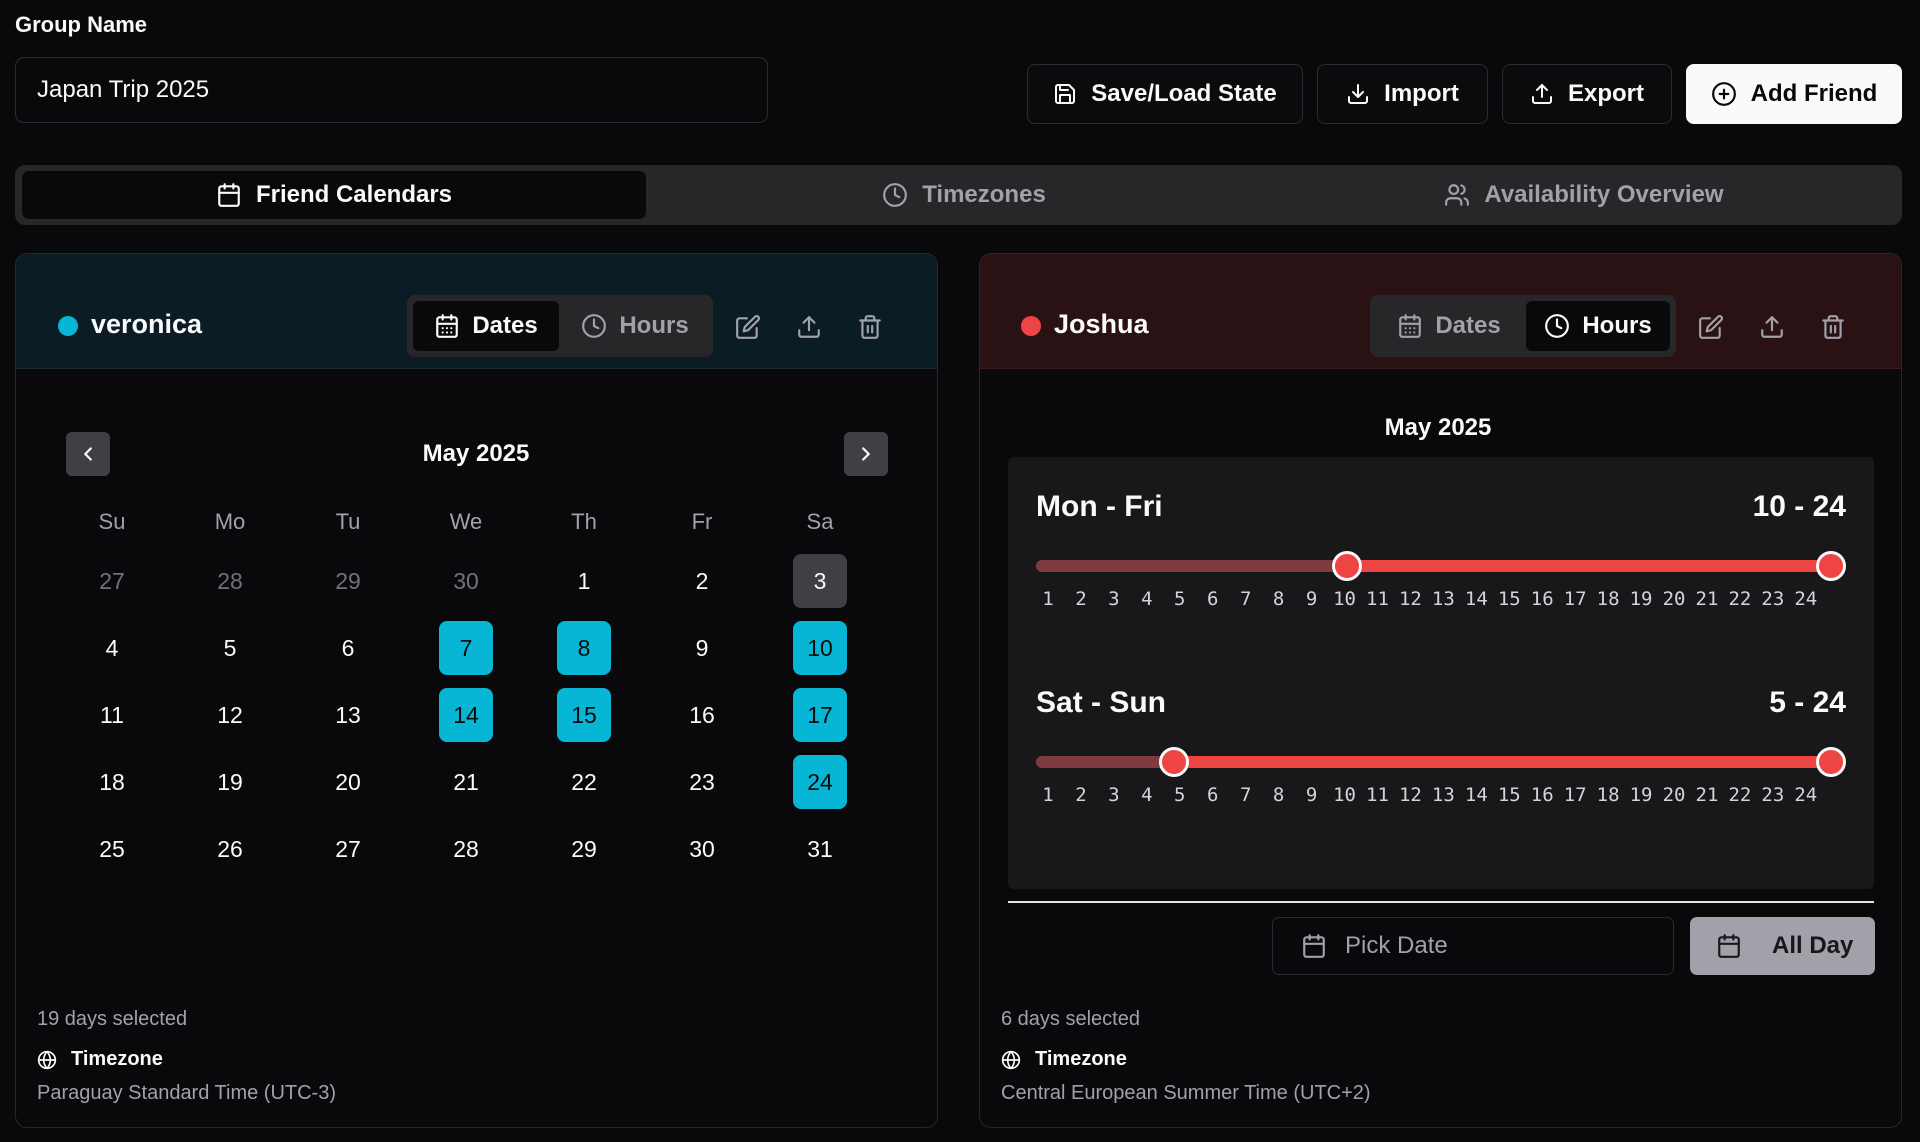 This screenshot has height=1142, width=1920. What do you see at coordinates (820, 648) in the screenshot?
I see `calendar-day-selected: 10` at bounding box center [820, 648].